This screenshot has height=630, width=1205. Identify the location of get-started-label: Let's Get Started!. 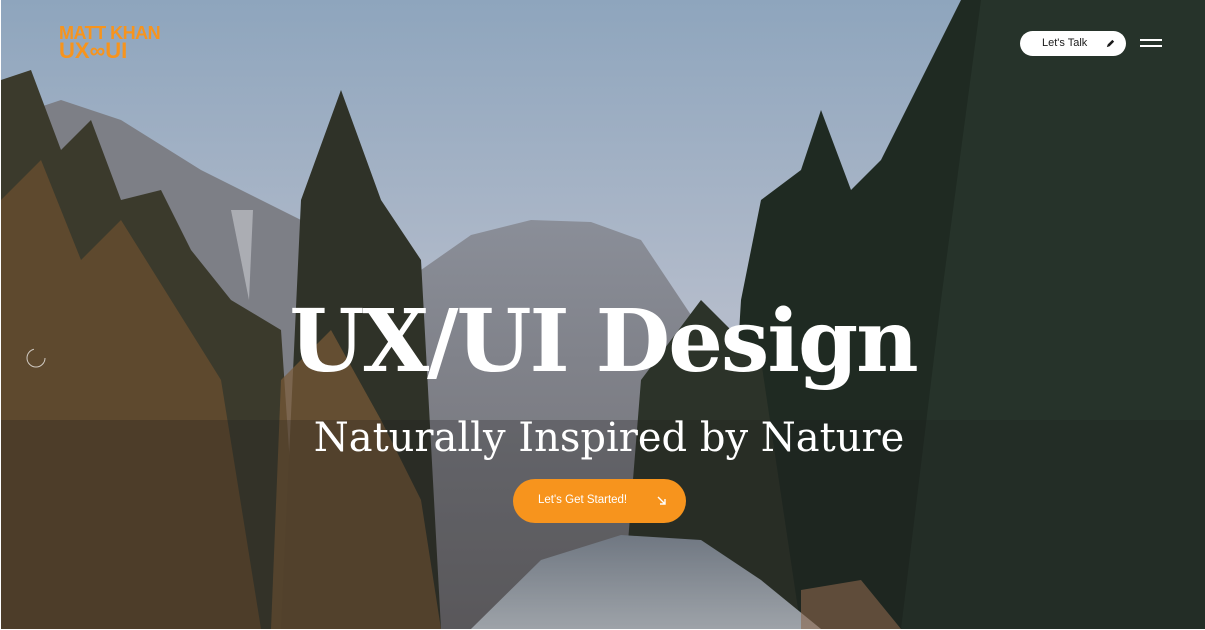
(583, 500).